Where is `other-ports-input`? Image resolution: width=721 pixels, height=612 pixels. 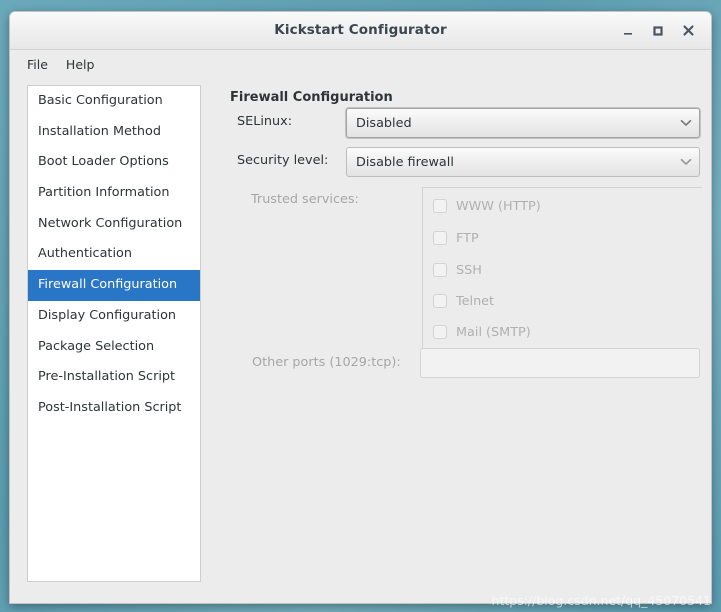
other-ports-input is located at coordinates (560, 363).